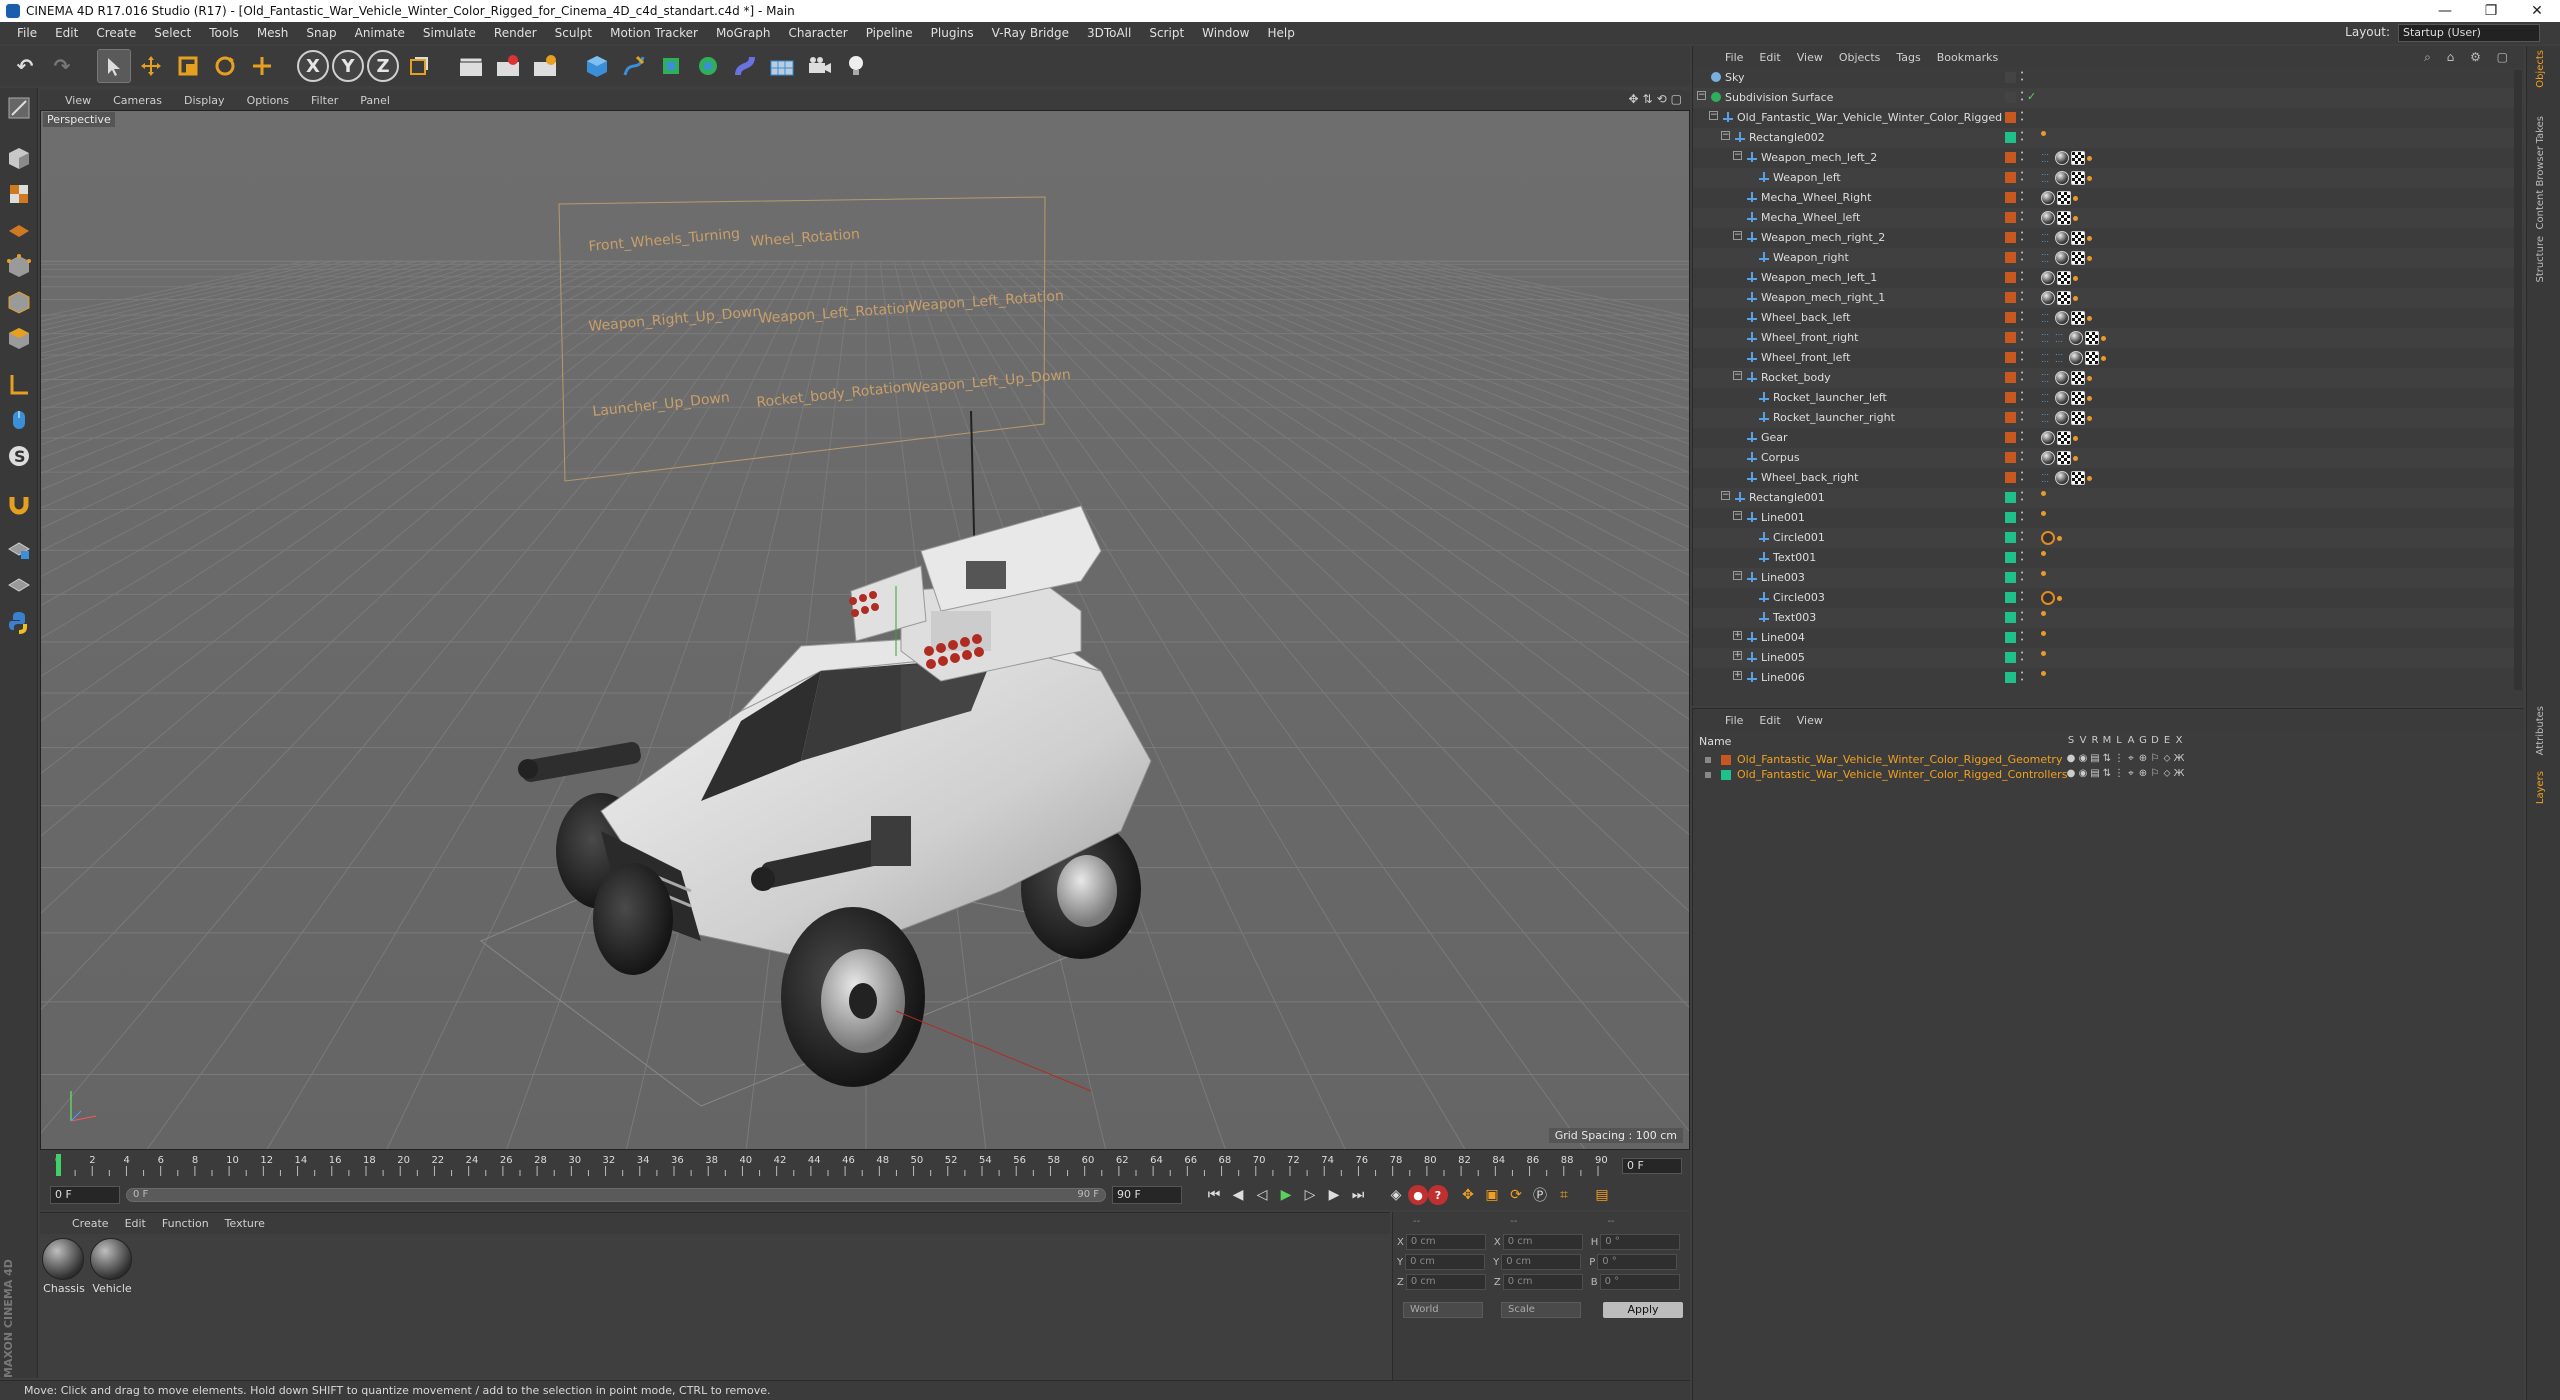 The width and height of the screenshot is (2560, 1400). What do you see at coordinates (2108, 618) in the screenshot?
I see `object-row: Text003 • •` at bounding box center [2108, 618].